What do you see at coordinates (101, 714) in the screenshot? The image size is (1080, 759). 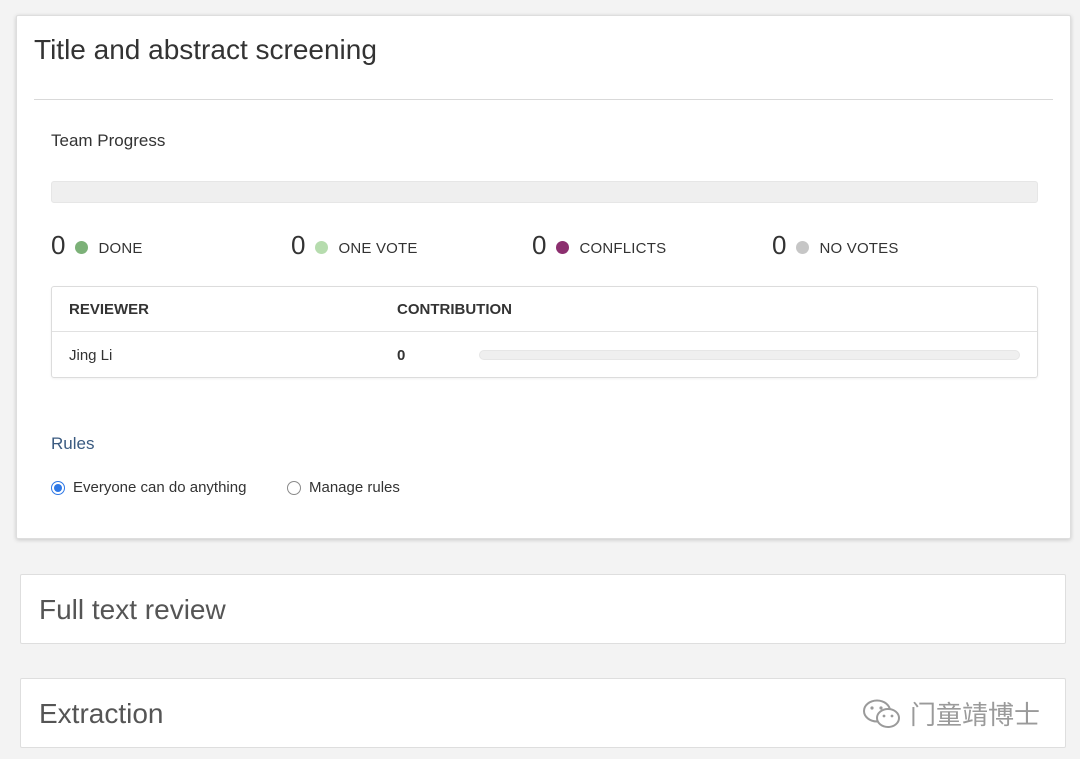 I see `extraction-title: Extraction` at bounding box center [101, 714].